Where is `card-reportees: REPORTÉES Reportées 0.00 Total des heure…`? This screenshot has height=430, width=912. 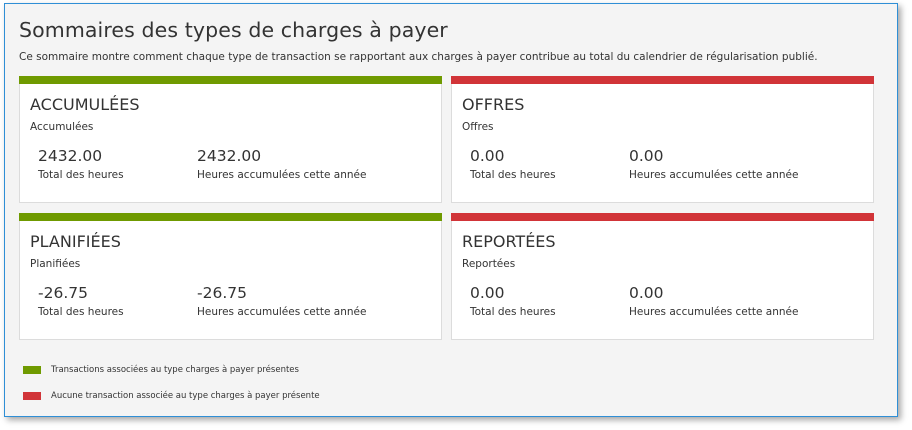 card-reportees: REPORTÉES Reportées 0.00 Total des heure… is located at coordinates (662, 276).